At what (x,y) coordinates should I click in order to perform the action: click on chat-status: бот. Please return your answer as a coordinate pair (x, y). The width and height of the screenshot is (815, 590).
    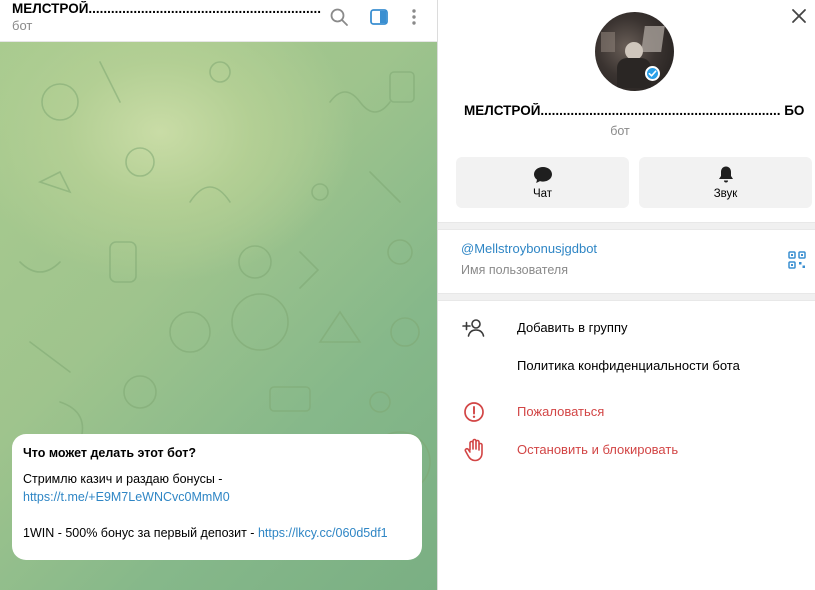
    Looking at the image, I should click on (22, 25).